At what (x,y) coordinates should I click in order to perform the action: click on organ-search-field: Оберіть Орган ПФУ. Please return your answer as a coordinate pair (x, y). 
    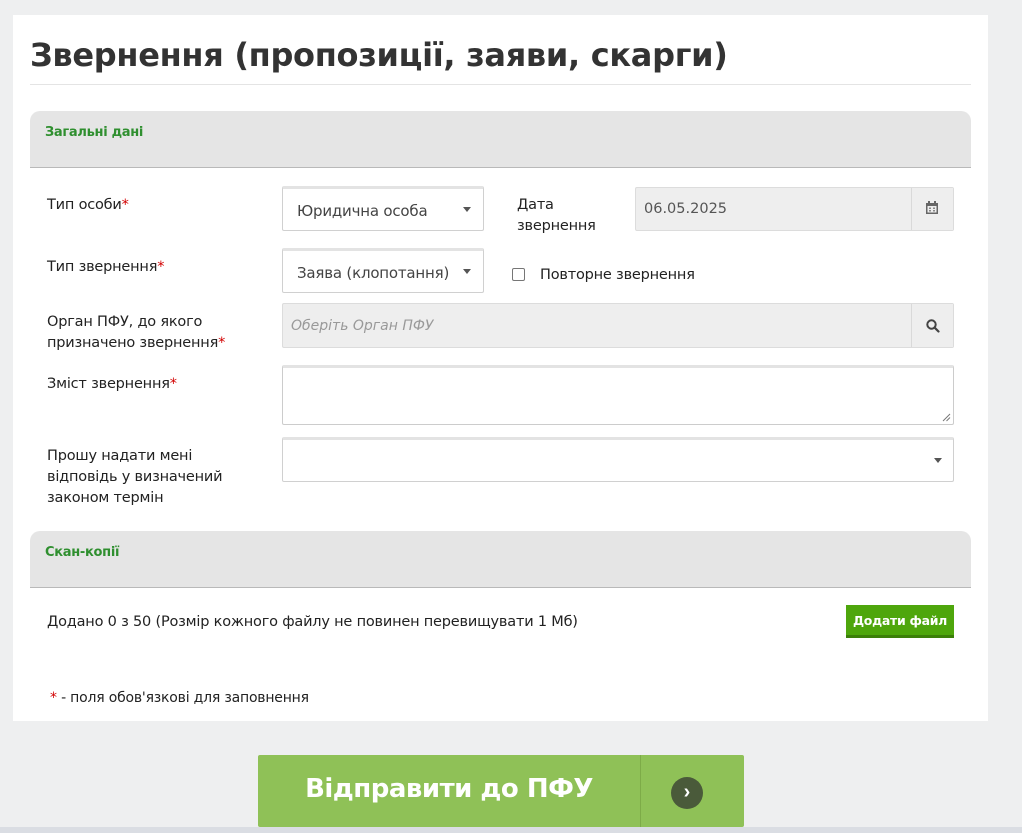
    Looking at the image, I should click on (618, 325).